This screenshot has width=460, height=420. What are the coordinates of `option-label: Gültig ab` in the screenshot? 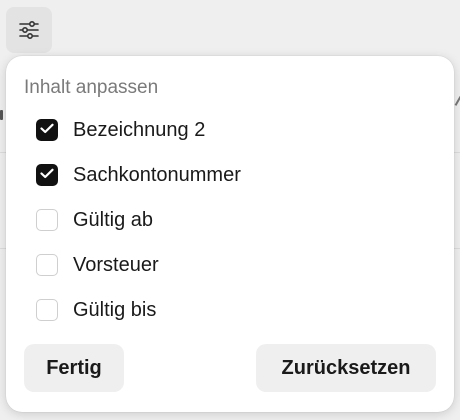 It's located at (113, 220).